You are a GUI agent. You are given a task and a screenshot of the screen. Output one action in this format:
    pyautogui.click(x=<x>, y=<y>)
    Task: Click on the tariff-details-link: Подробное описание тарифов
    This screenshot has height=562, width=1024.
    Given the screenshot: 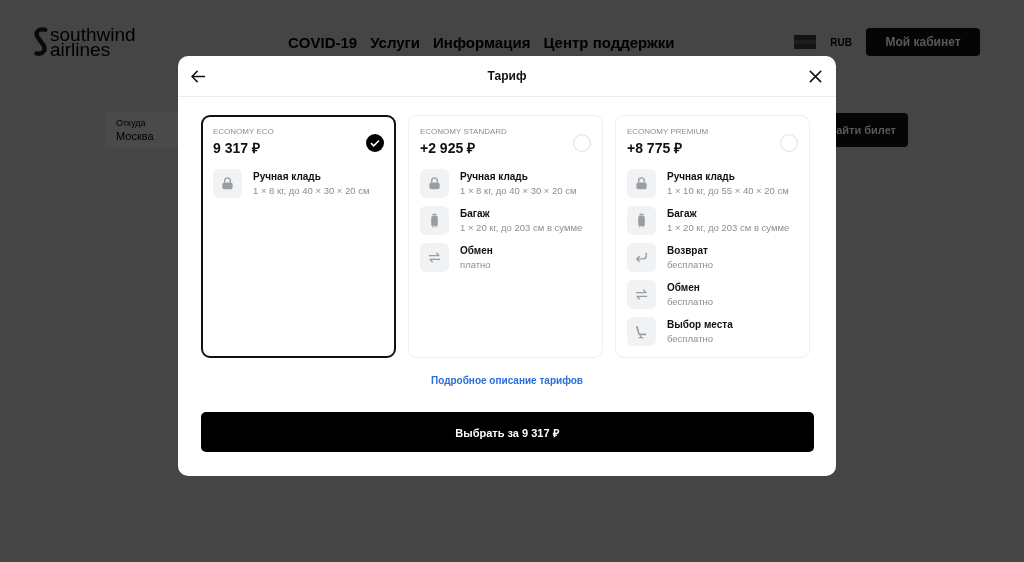 What is the action you would take?
    pyautogui.click(x=507, y=380)
    